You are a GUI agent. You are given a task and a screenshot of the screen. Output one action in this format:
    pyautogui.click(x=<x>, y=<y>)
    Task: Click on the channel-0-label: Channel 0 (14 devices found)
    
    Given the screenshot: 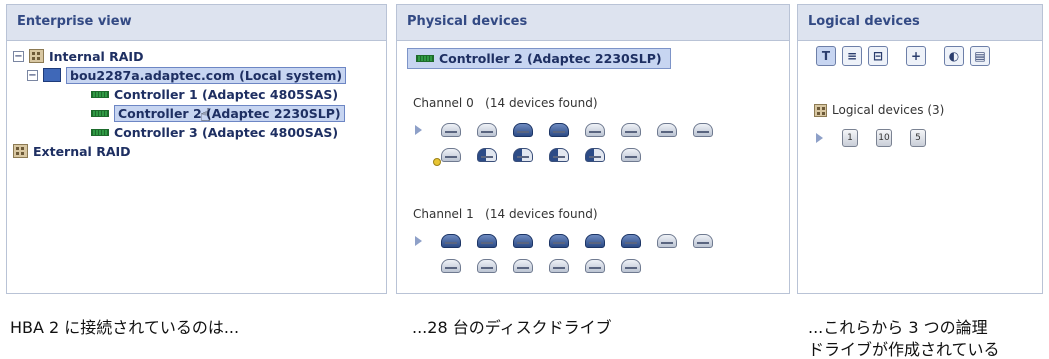 What is the action you would take?
    pyautogui.click(x=505, y=103)
    